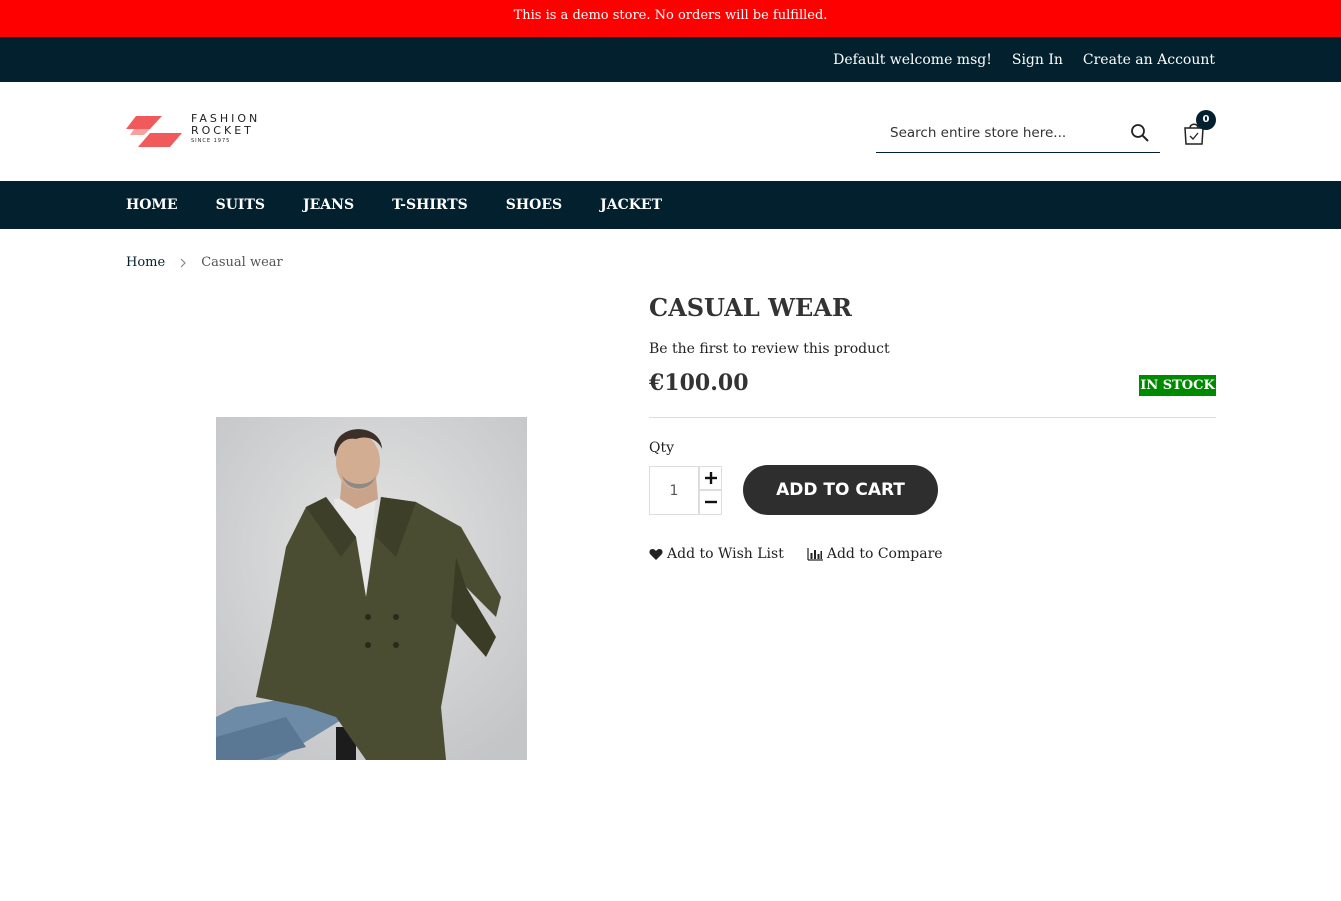  I want to click on wishlist-label: Add to Wish List, so click(725, 554).